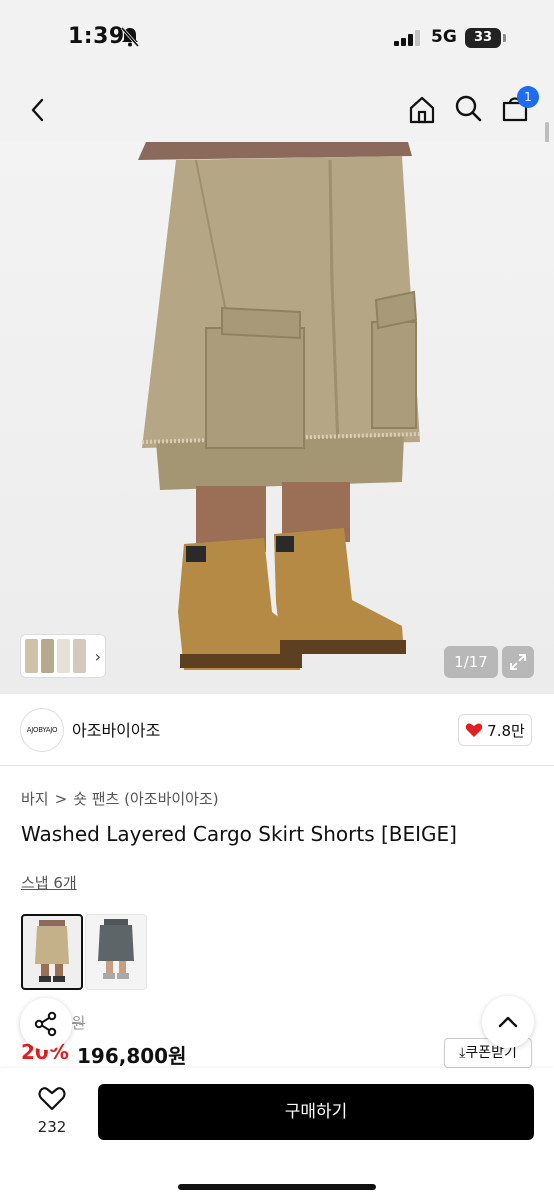 This screenshot has height=1200, width=554. I want to click on back-icon, so click(37, 110).